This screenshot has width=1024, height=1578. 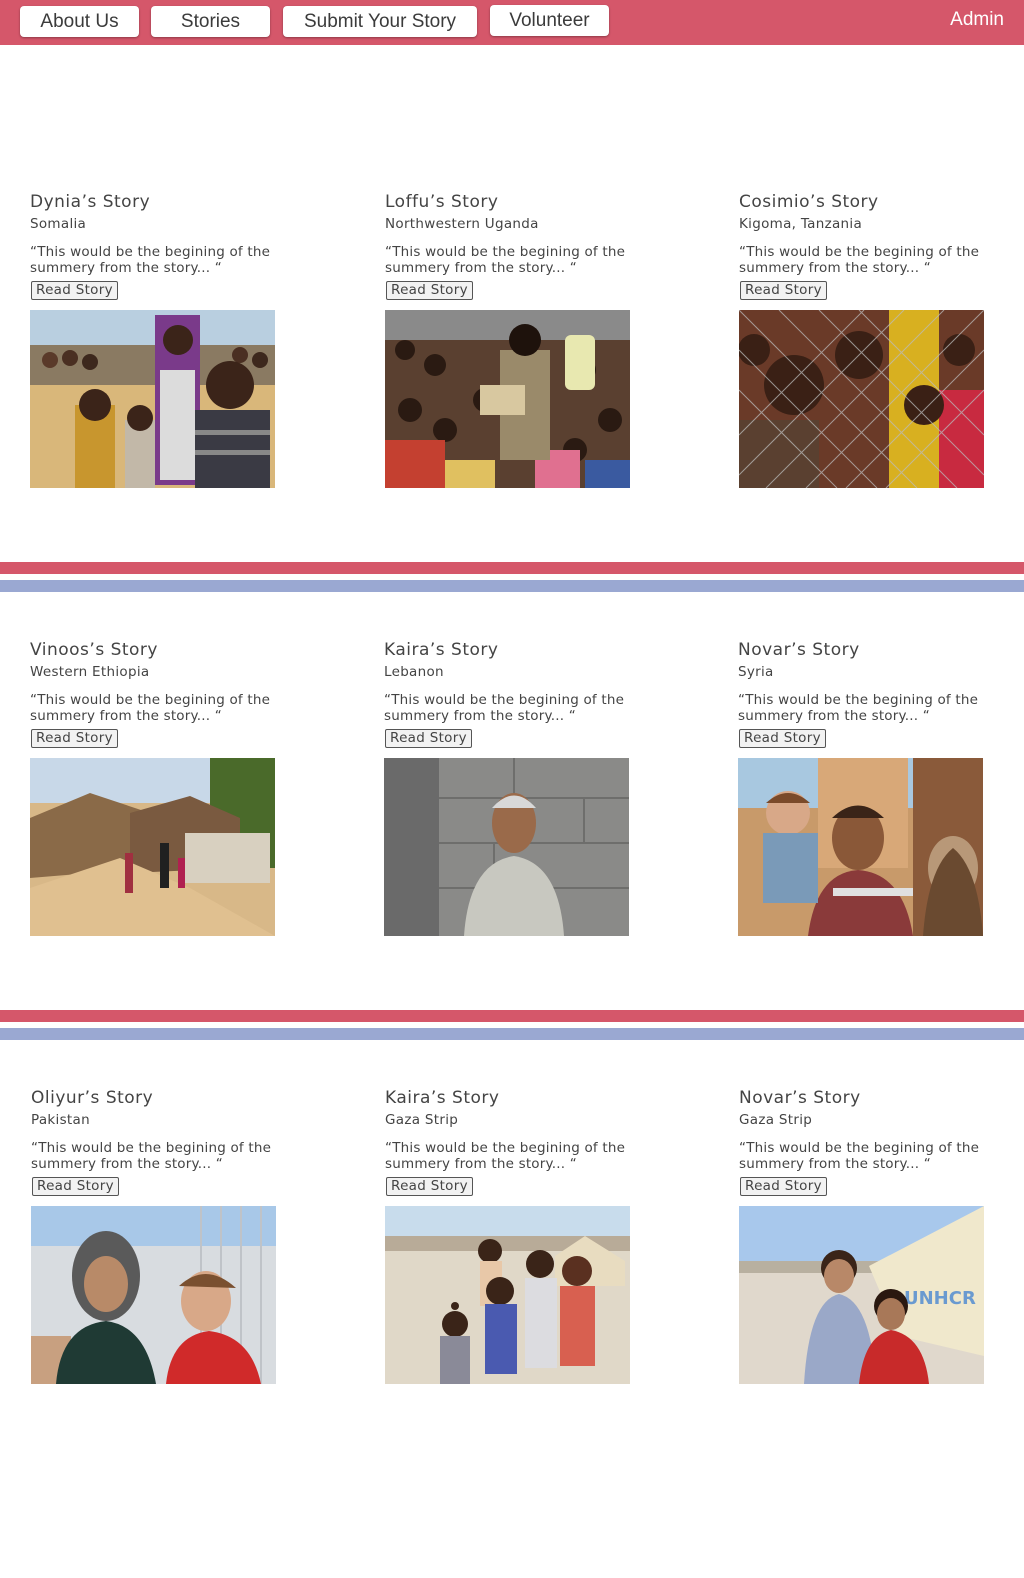 What do you see at coordinates (809, 202) in the screenshot?
I see `story-title: Cosimio’s Story` at bounding box center [809, 202].